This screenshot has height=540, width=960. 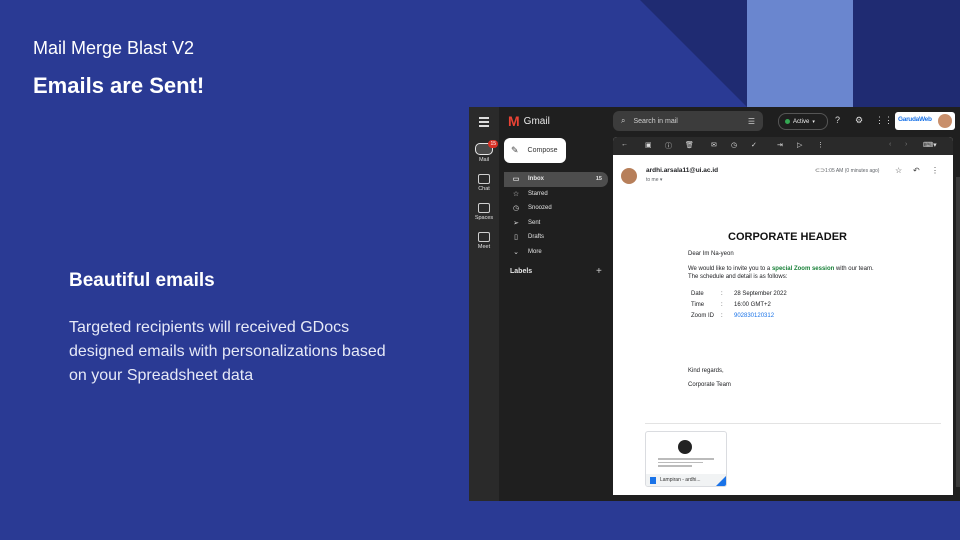 What do you see at coordinates (114, 48) in the screenshot?
I see `slide-subtitle: Mail Merge Blast V2` at bounding box center [114, 48].